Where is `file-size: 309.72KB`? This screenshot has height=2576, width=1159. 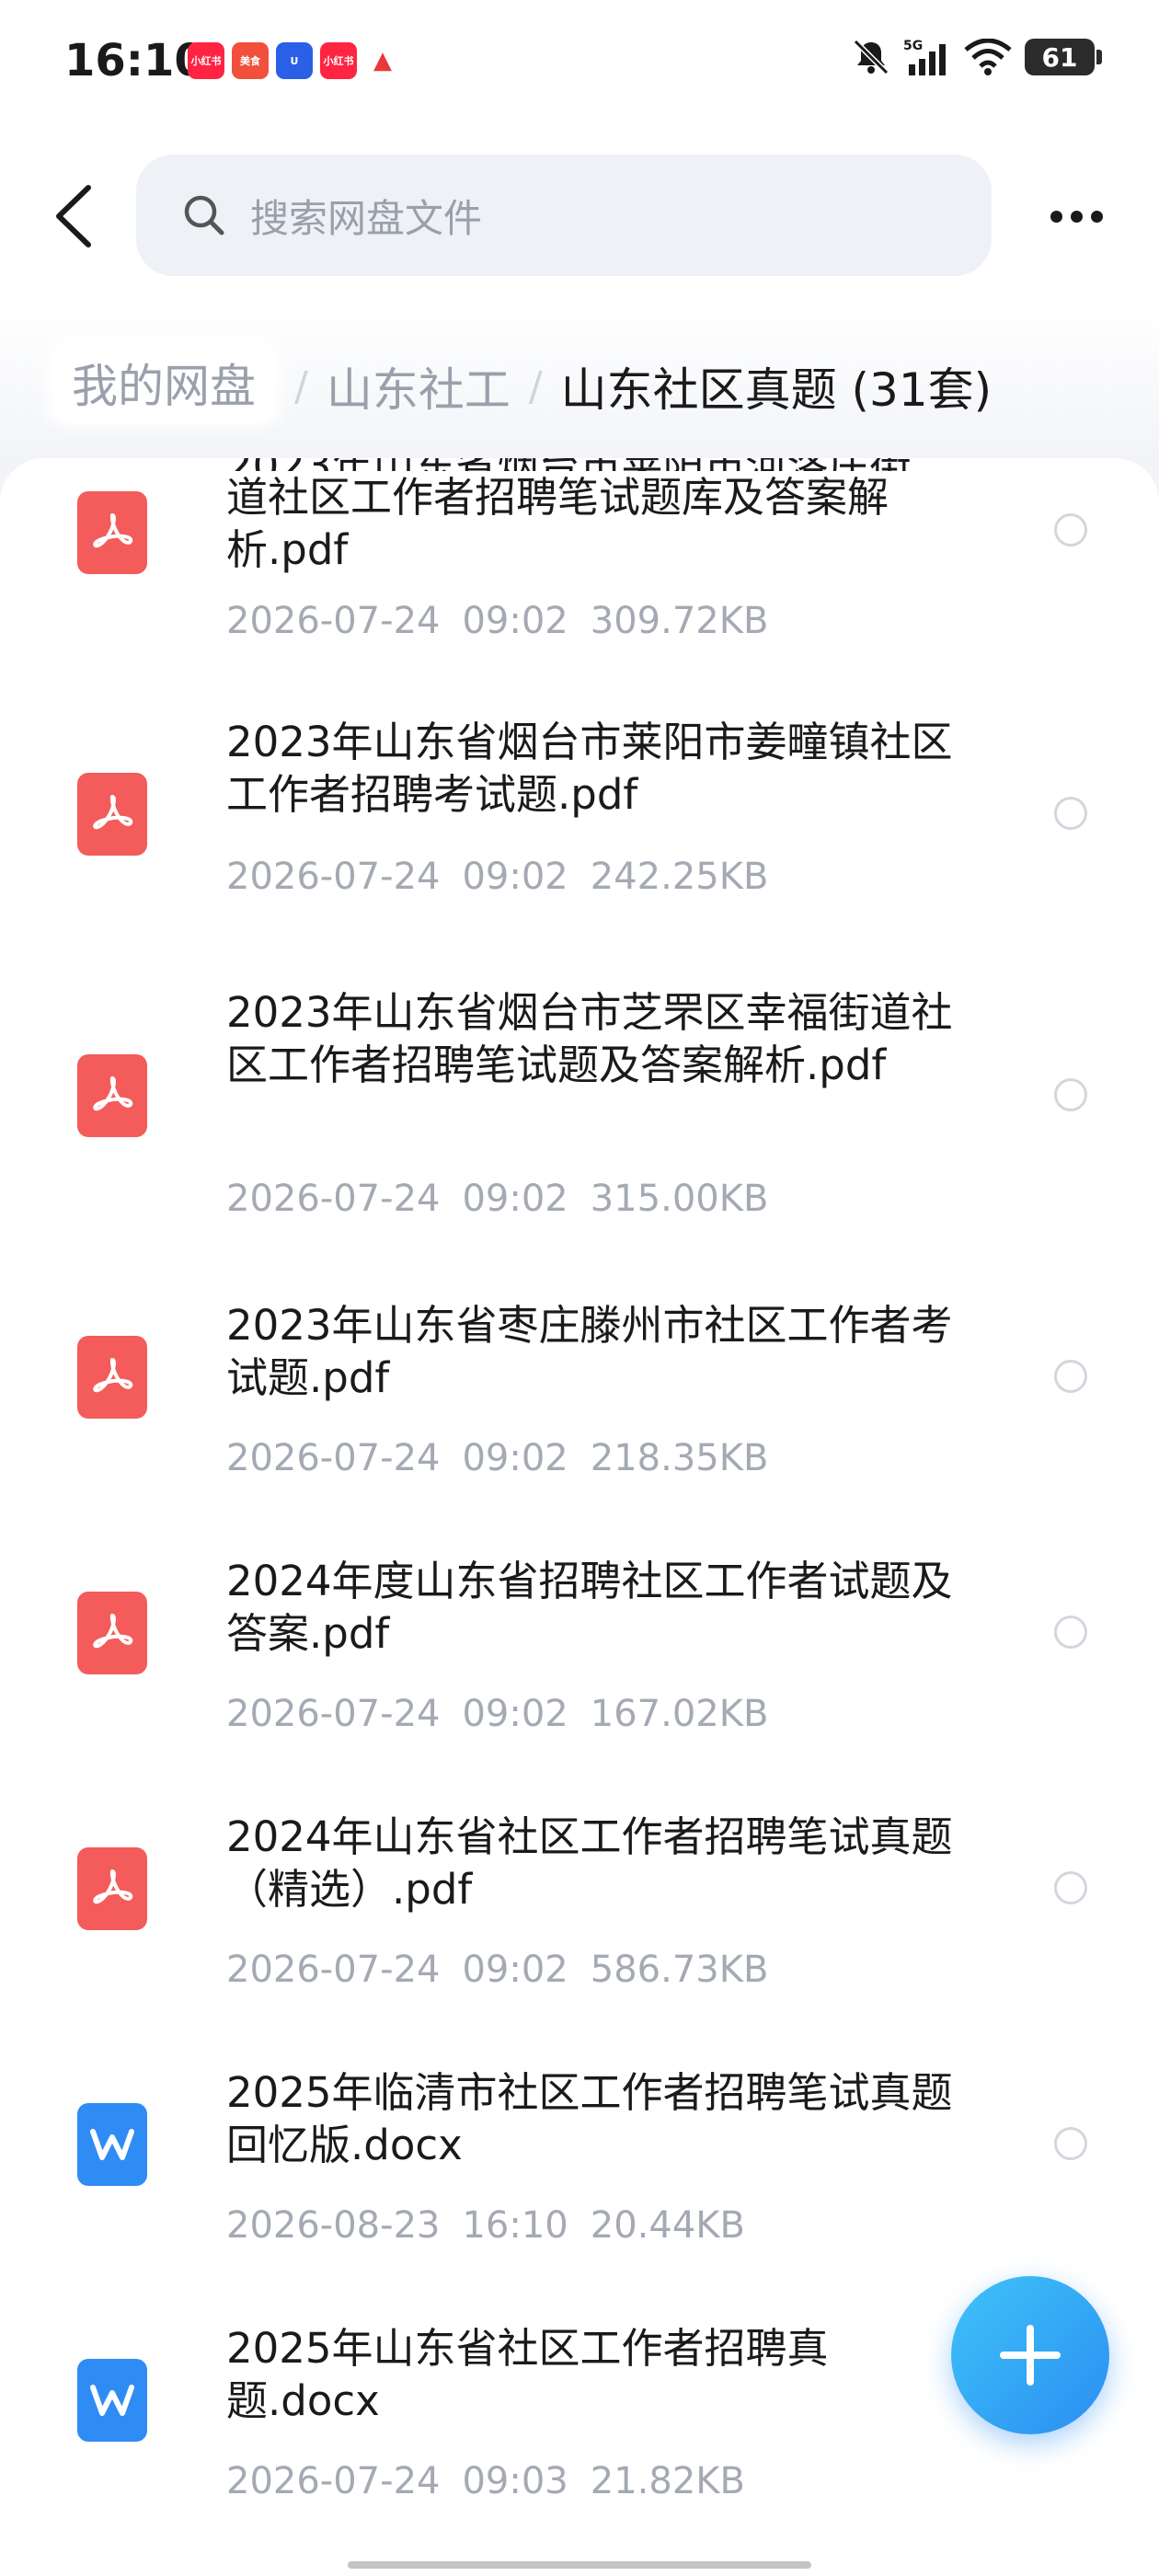 file-size: 309.72KB is located at coordinates (679, 621).